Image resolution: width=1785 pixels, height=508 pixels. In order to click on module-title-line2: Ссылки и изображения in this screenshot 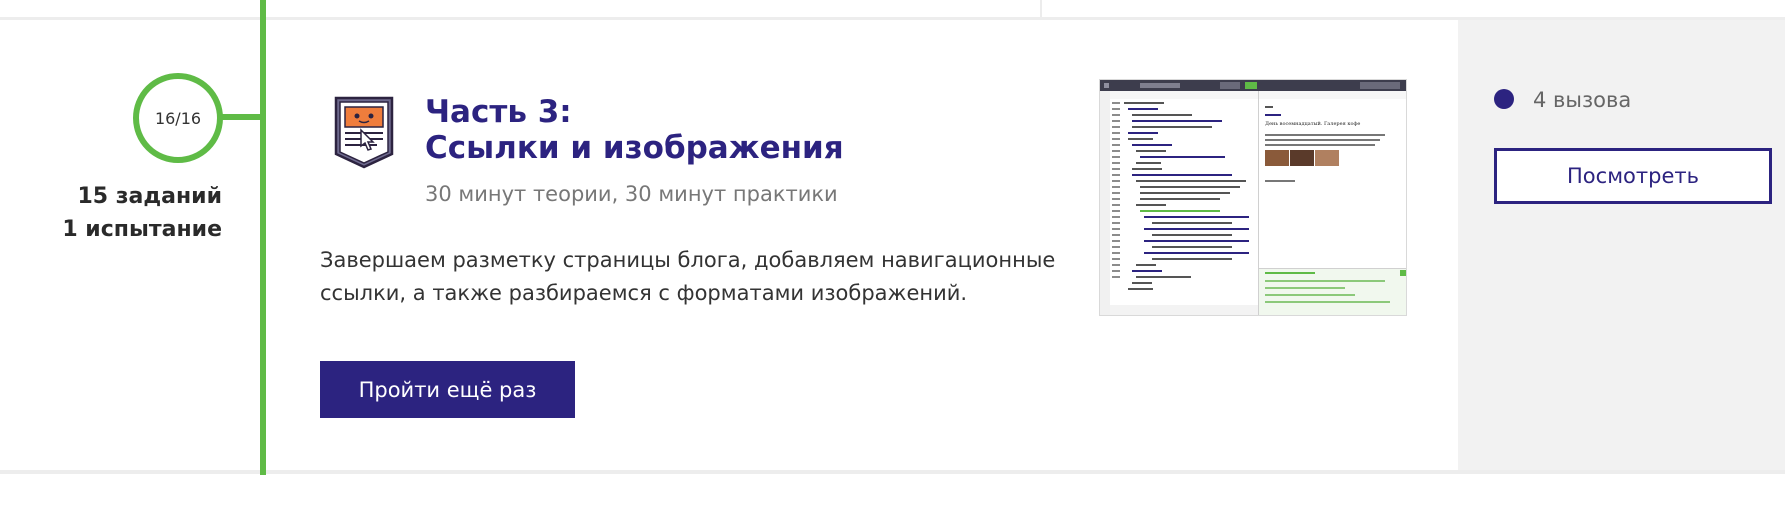, I will do `click(634, 148)`.